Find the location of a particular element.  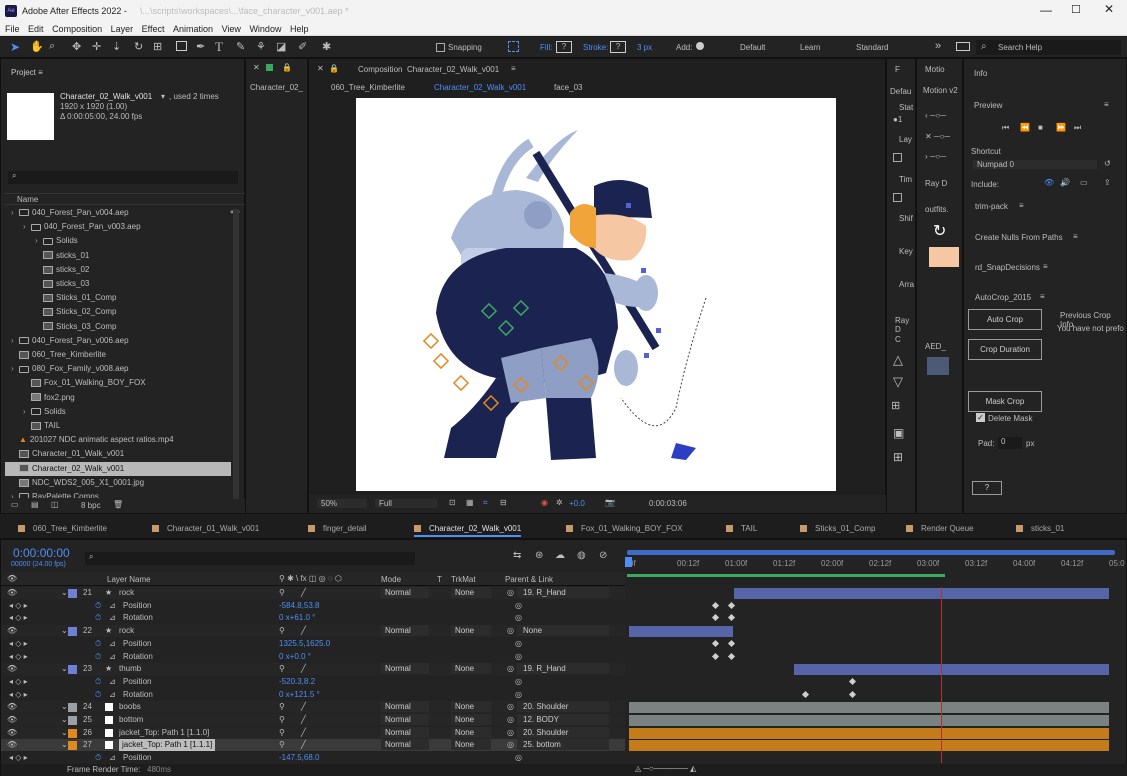

menu-help: Help is located at coordinates (299, 29).